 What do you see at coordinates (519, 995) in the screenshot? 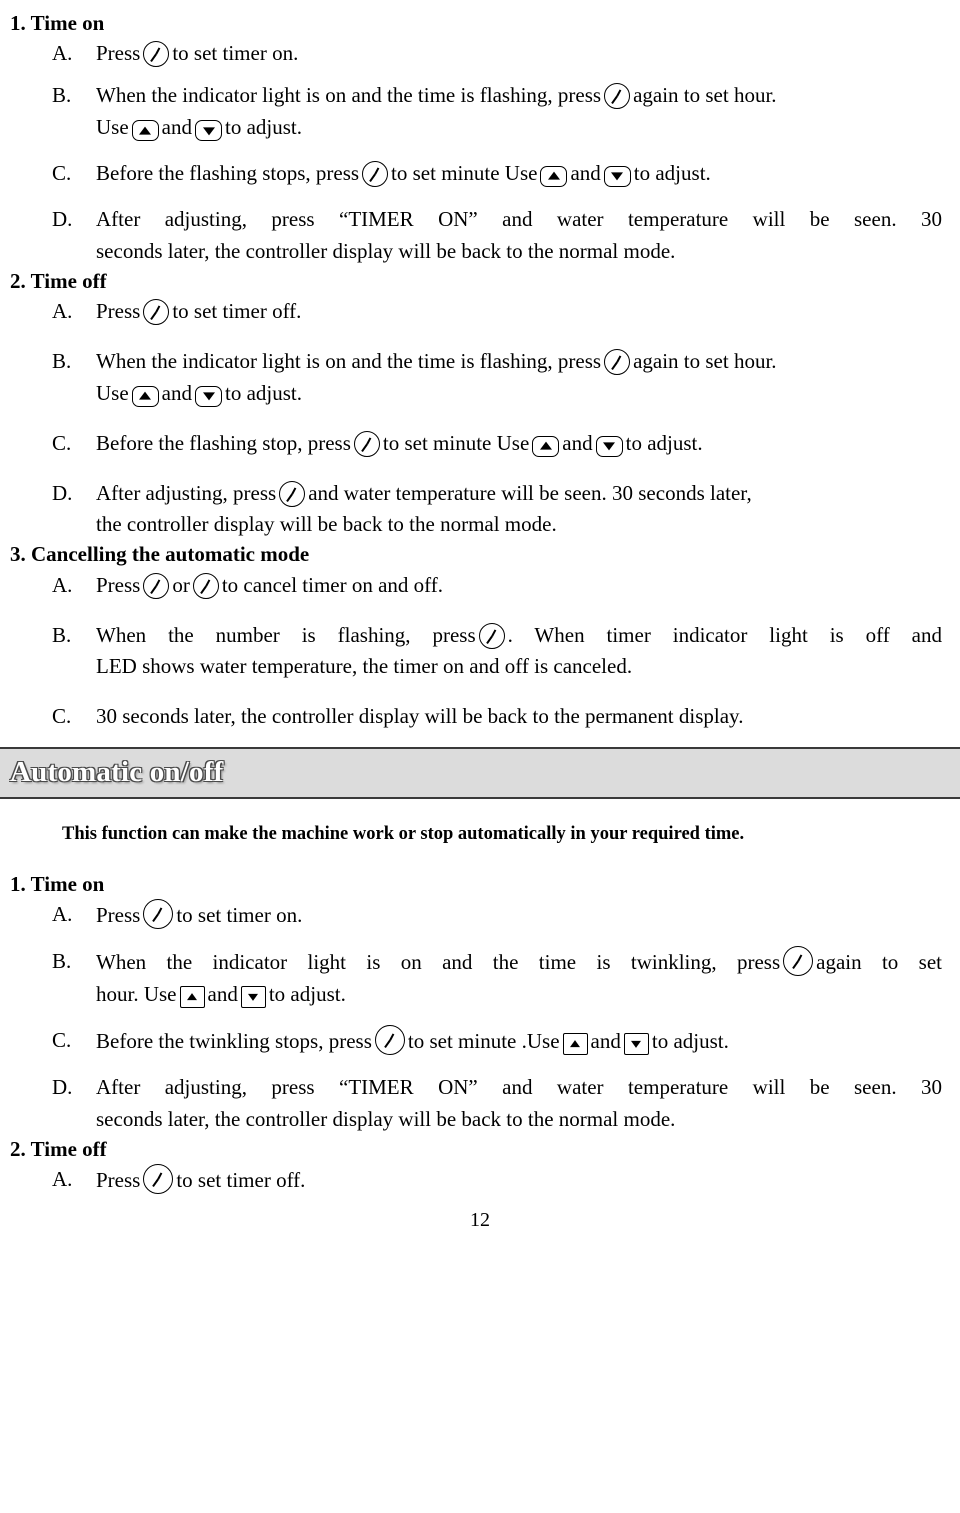
I see `text-line: hour. Use and to adjust.` at bounding box center [519, 995].